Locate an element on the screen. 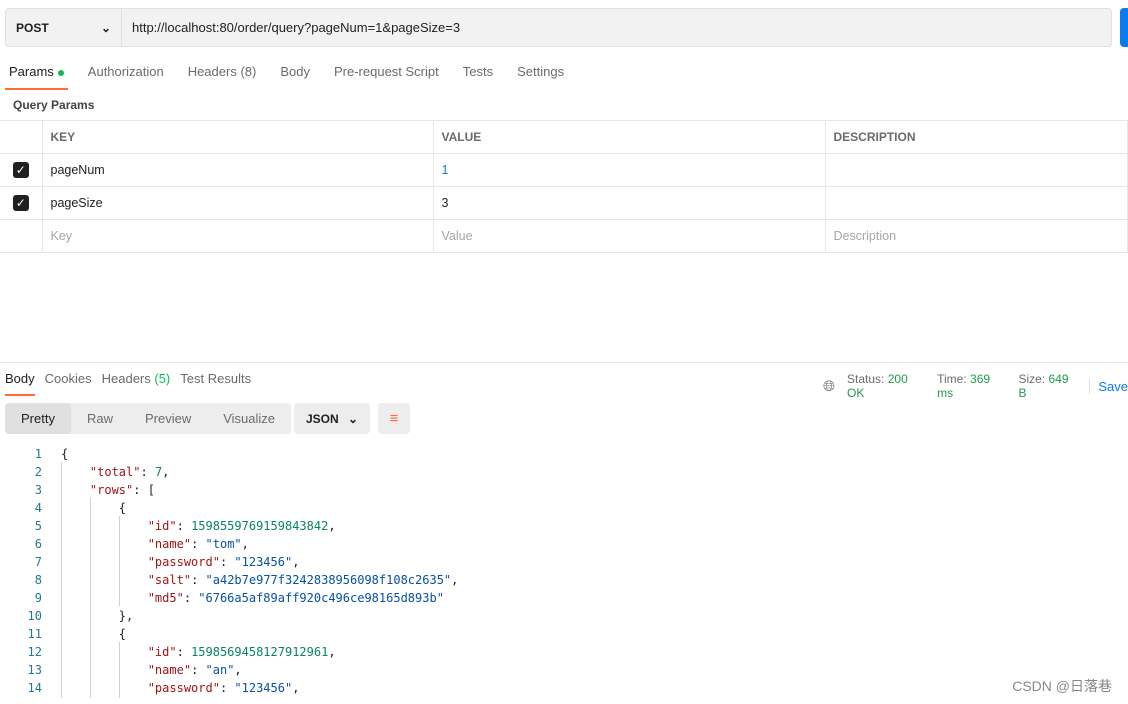 The height and width of the screenshot is (704, 1128). wrap-lines-icon: ≡ is located at coordinates (394, 418).